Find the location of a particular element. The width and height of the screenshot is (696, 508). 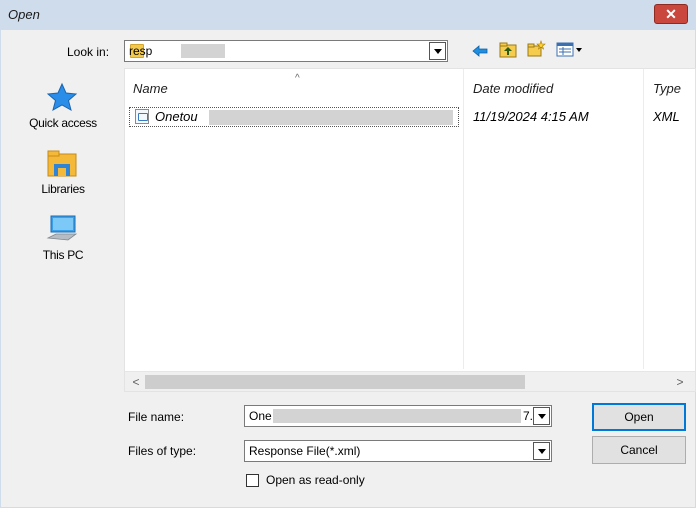

lookin-label: Look in: is located at coordinates (88, 52).